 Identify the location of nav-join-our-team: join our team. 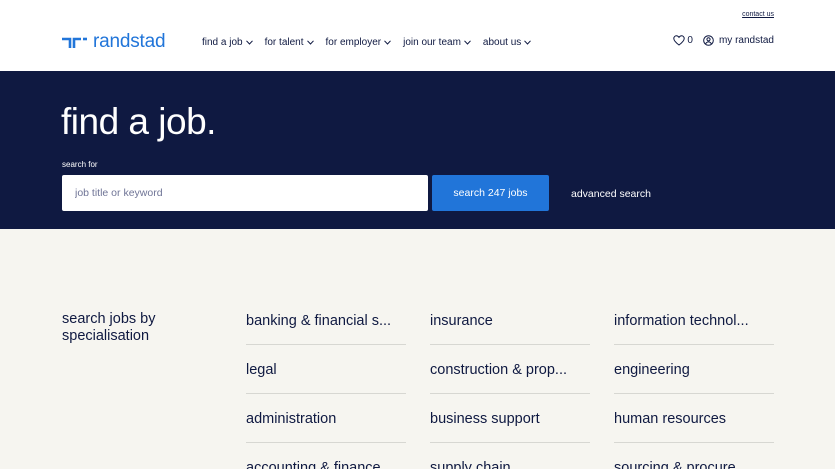
(437, 42).